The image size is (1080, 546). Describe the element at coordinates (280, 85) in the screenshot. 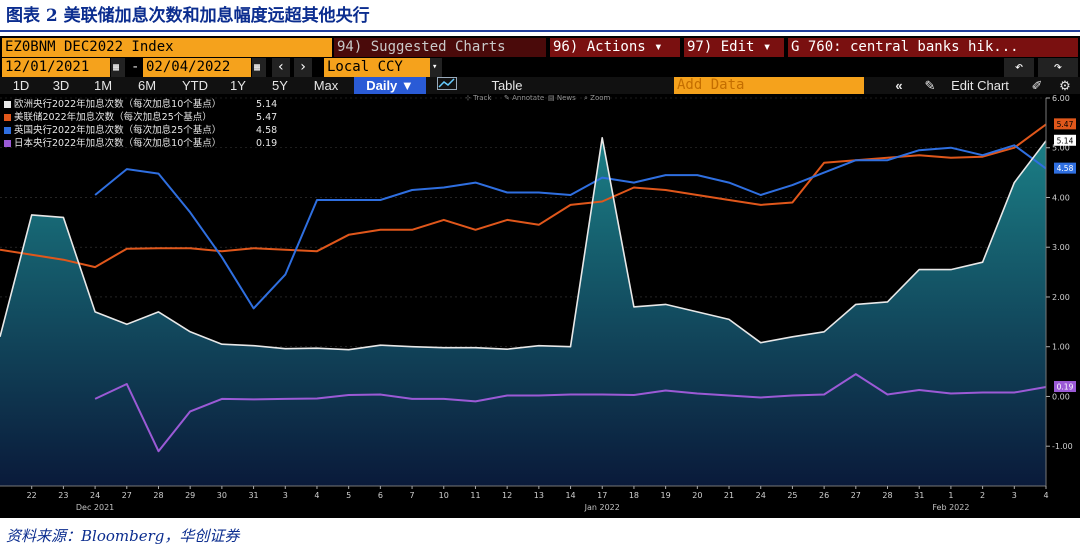

I see `period-5y-button: 5Y` at that location.